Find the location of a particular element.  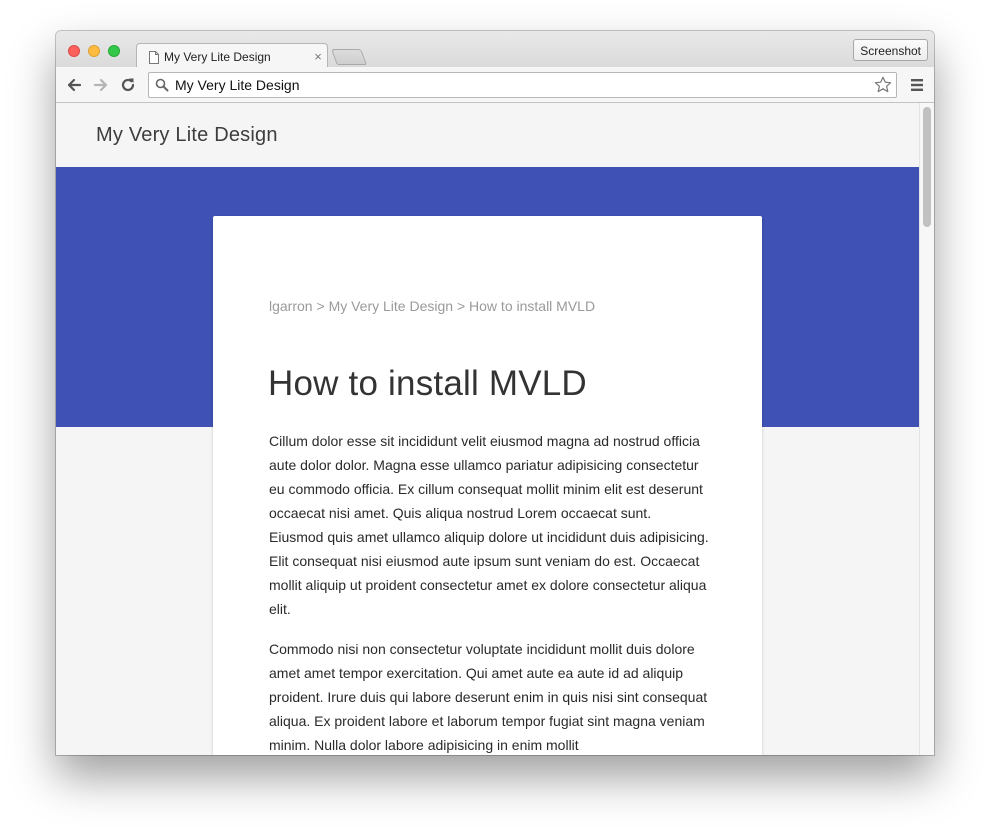

browser-tab: My Very Lite Design × is located at coordinates (232, 55).